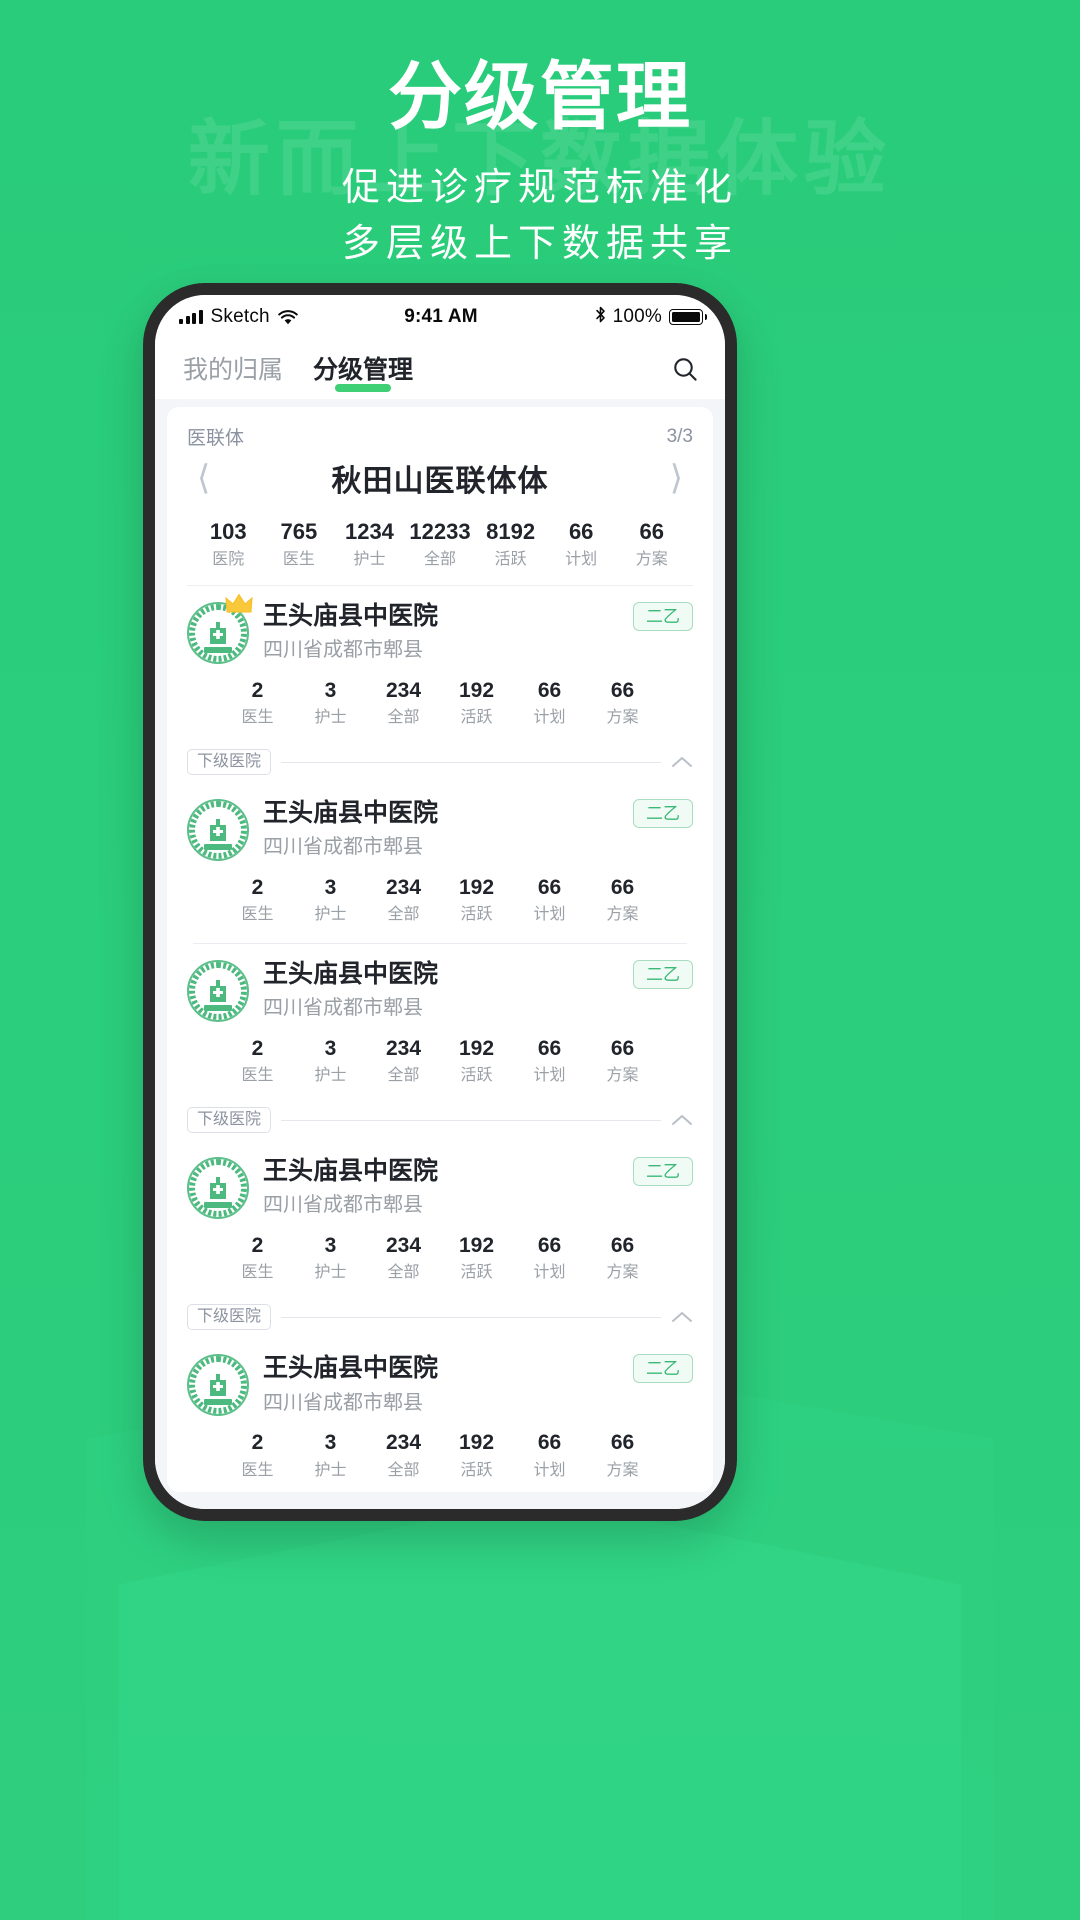  What do you see at coordinates (676, 478) in the screenshot?
I see `chevron-right-icon: ⟩` at bounding box center [676, 478].